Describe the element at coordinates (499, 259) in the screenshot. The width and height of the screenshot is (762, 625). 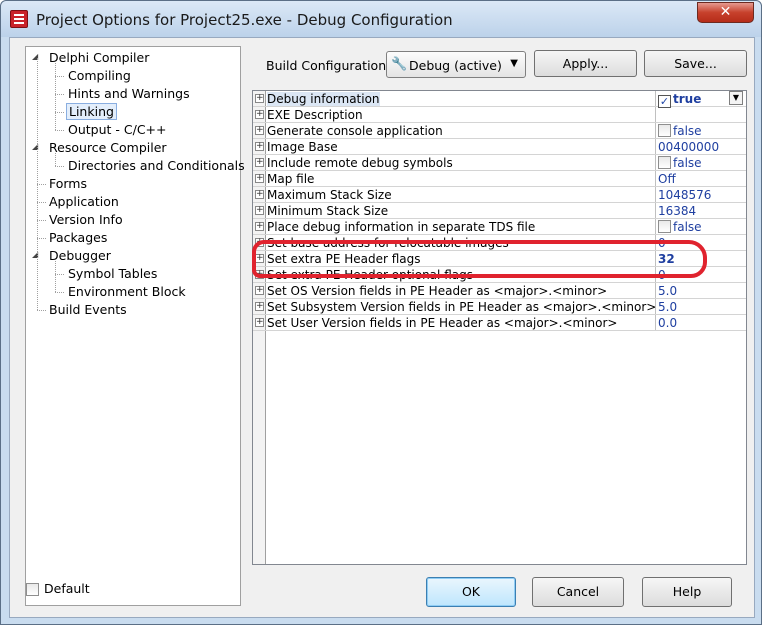
I see `property-row: + Set extra PE Header flags 32` at that location.